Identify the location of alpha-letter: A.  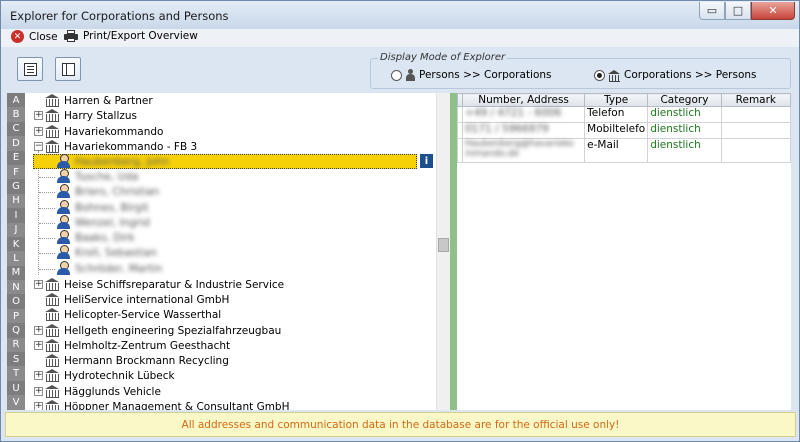
(16, 100).